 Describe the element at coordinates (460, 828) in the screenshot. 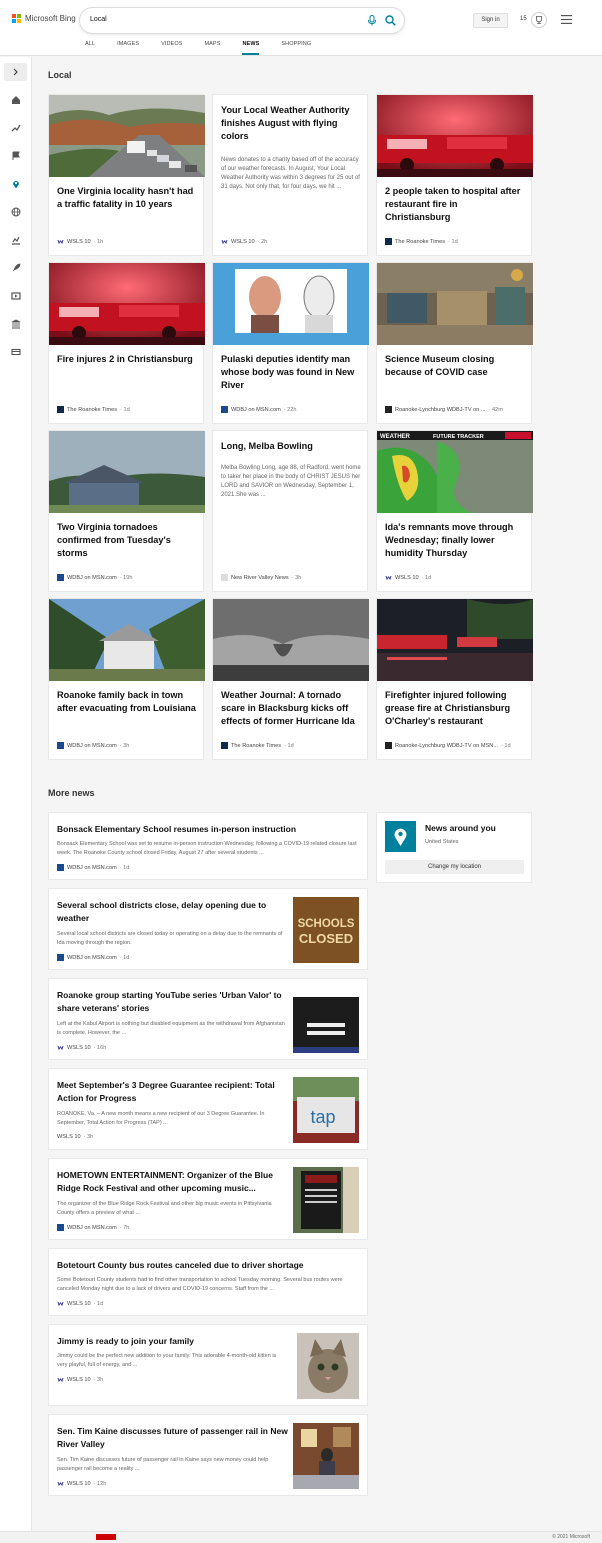

I see `around-title: News around you` at that location.